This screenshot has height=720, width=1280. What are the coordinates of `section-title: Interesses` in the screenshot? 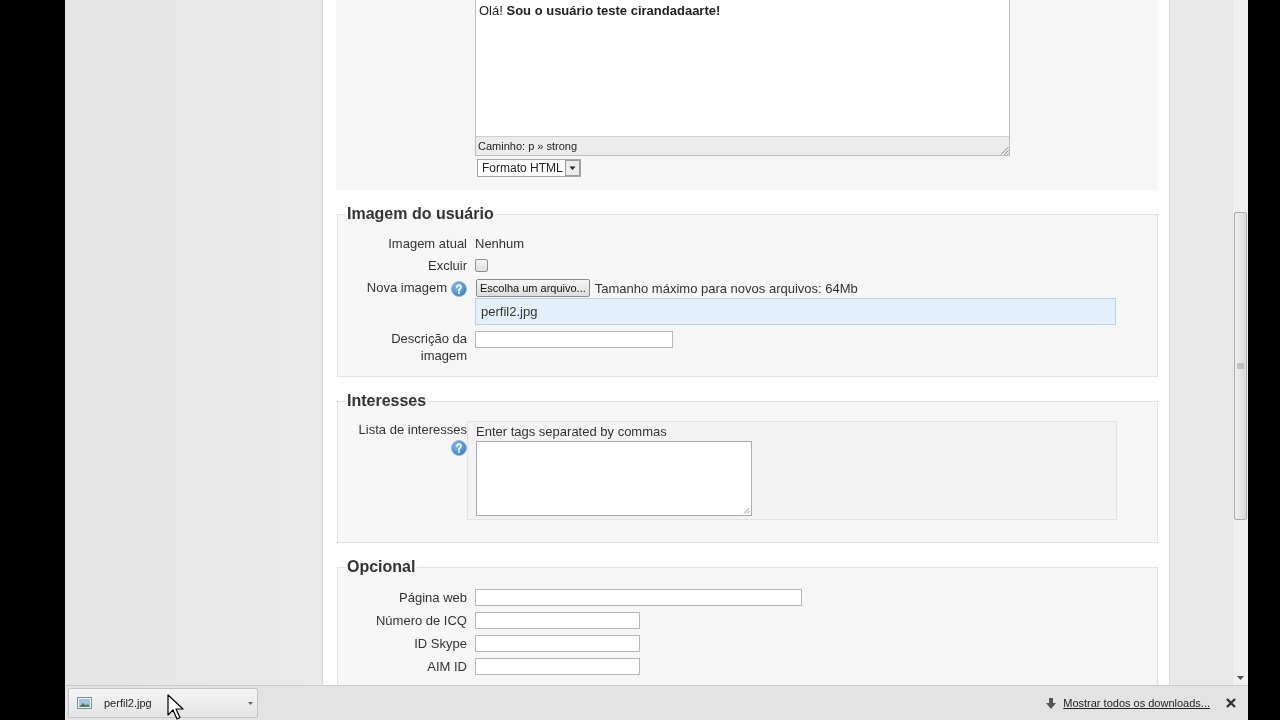 It's located at (387, 401).